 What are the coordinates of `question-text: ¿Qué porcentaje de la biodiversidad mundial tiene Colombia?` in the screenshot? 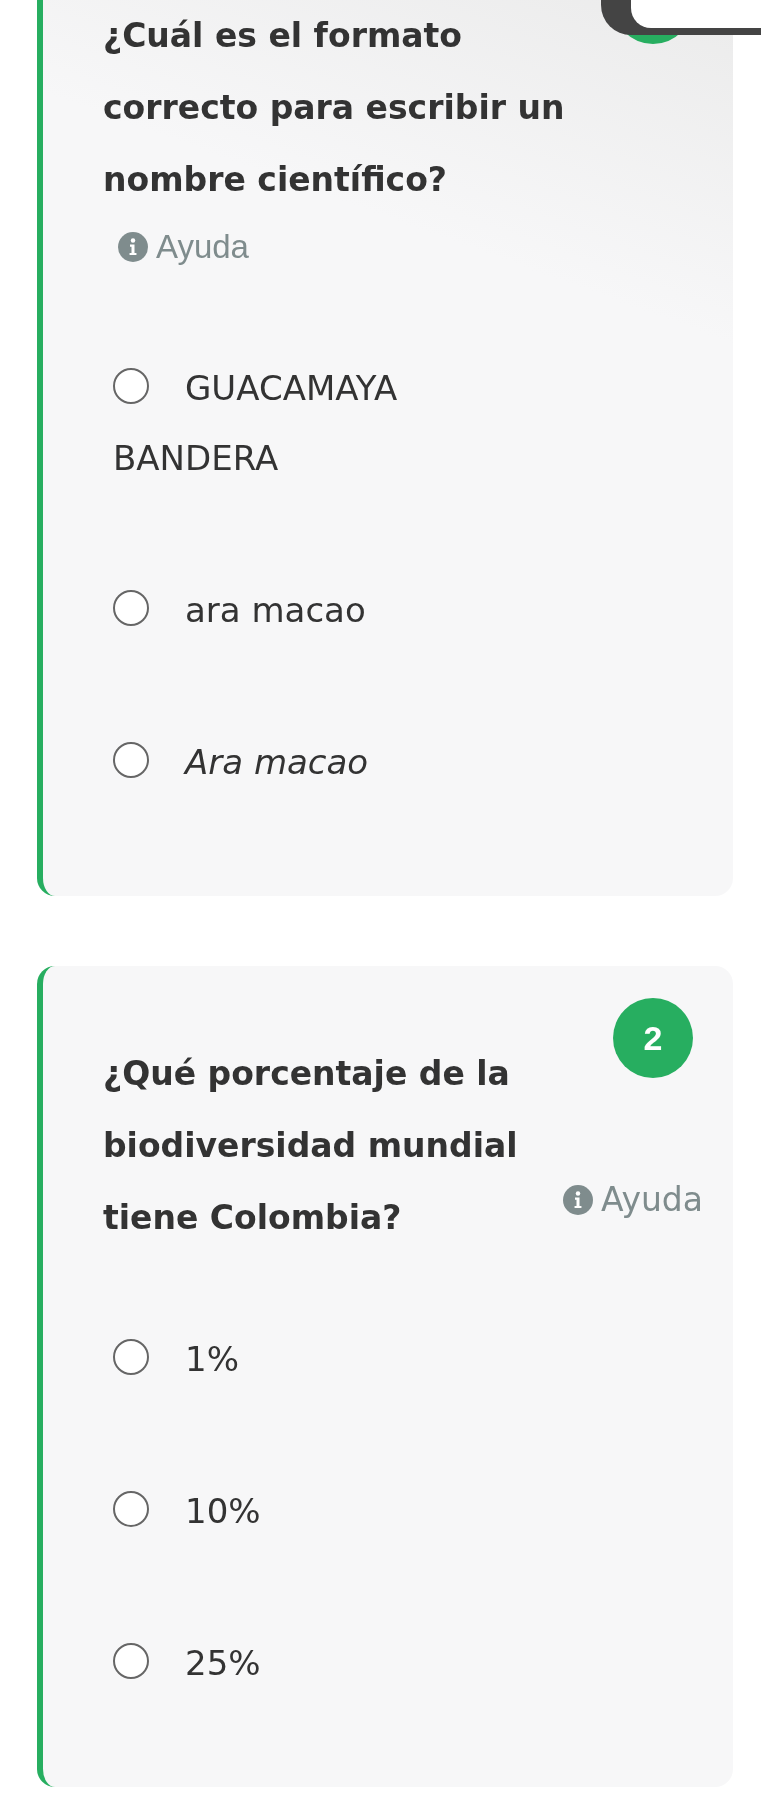 It's located at (311, 1146).